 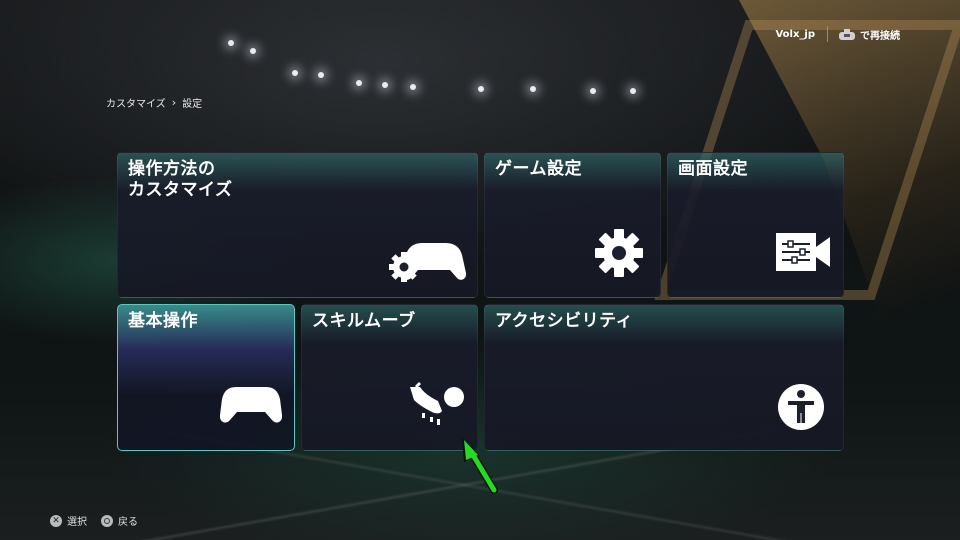 I want to click on video-settings-icon, so click(x=803, y=252).